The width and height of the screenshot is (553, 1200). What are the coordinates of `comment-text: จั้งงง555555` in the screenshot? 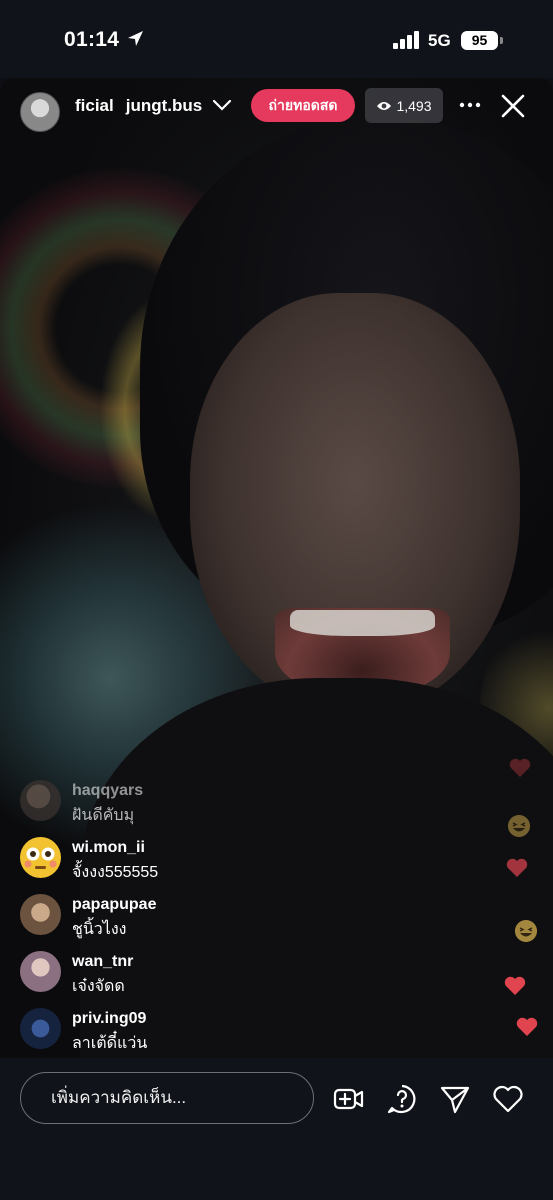 It's located at (115, 872).